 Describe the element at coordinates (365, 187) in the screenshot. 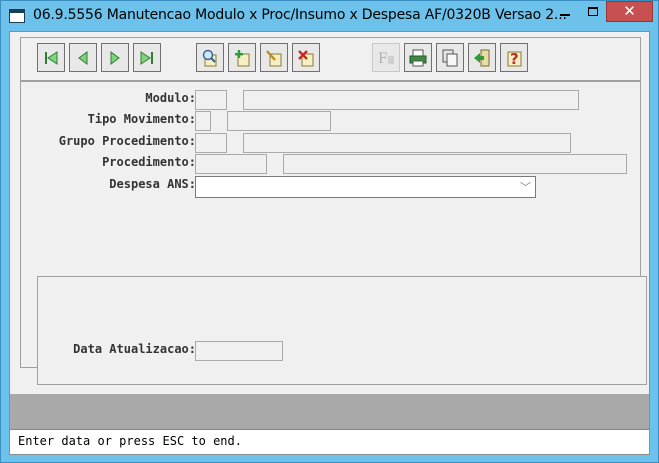

I see `despesa-ans-select: ﹀` at that location.